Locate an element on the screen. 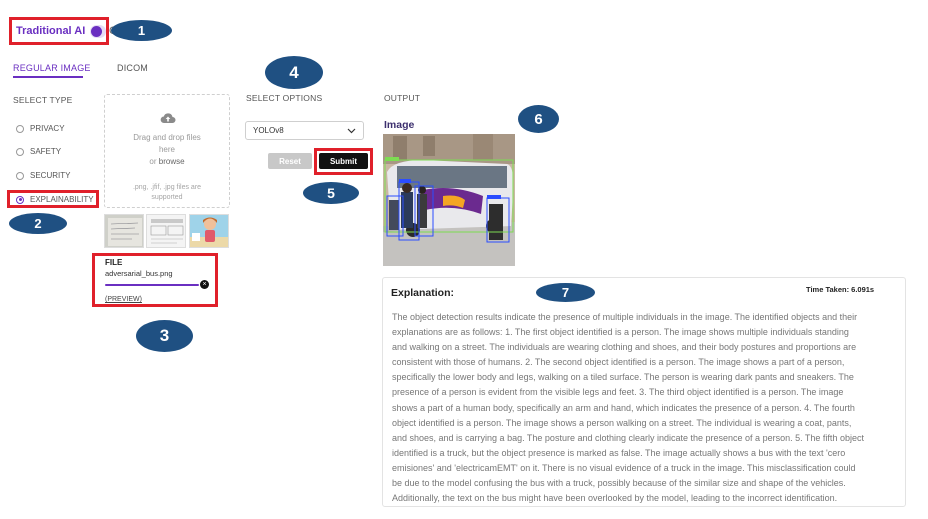  remove-file-icon: × is located at coordinates (204, 284).